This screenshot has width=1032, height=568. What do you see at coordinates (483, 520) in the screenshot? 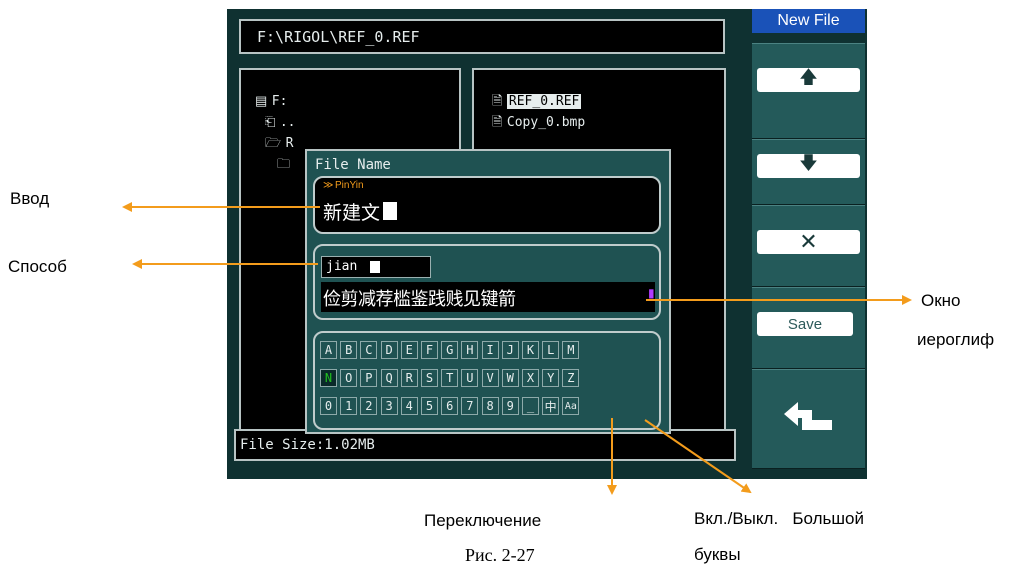
I see `annotation-switch: Переключение` at bounding box center [483, 520].